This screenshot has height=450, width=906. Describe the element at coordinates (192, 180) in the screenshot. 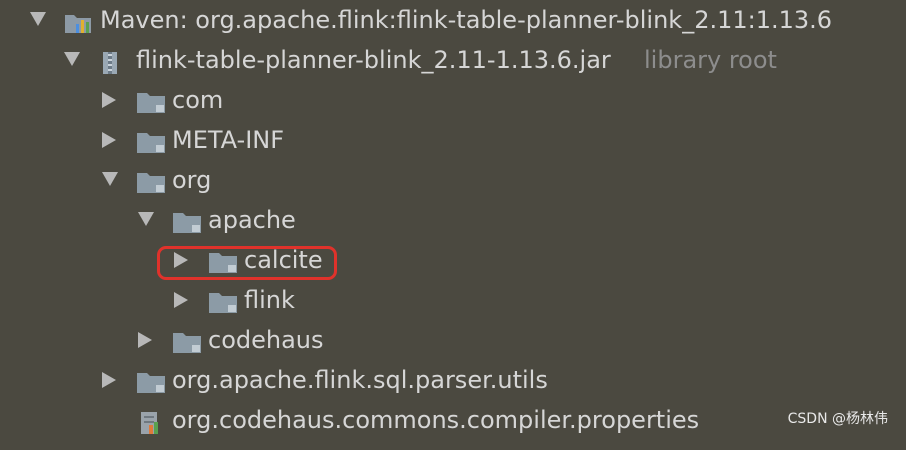

I see `tree-node-label: org` at that location.